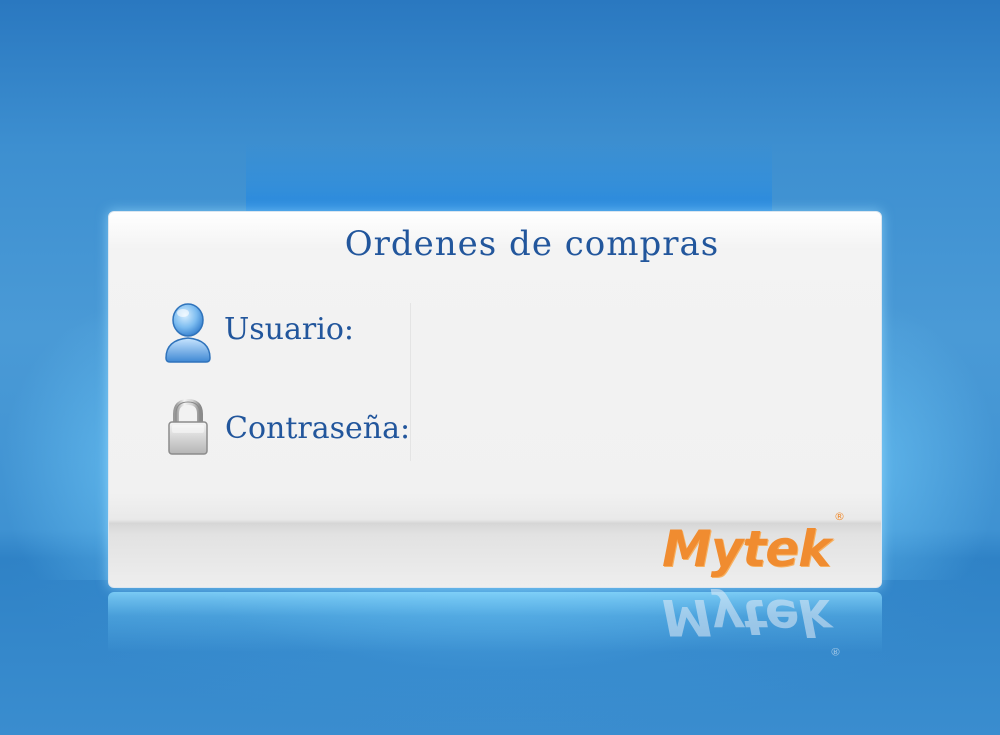  I want to click on username-label: Usuario:, so click(289, 329).